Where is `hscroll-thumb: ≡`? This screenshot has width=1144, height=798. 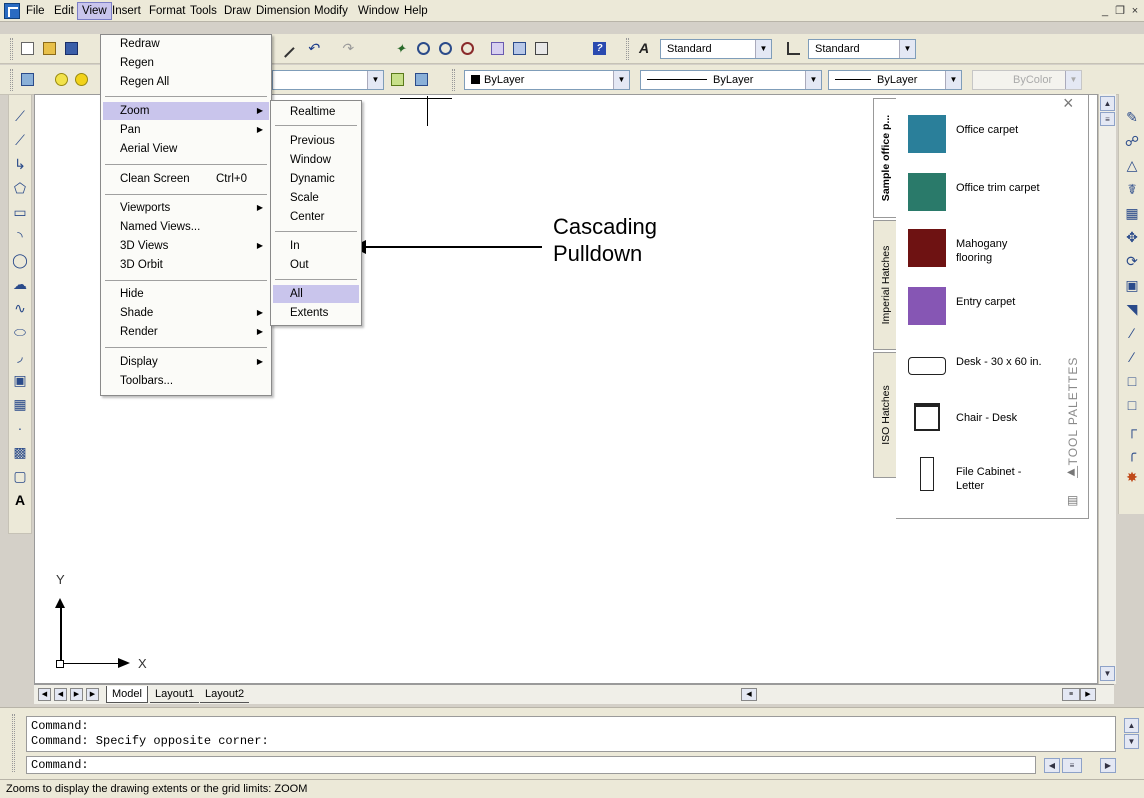 hscroll-thumb: ≡ is located at coordinates (1071, 694).